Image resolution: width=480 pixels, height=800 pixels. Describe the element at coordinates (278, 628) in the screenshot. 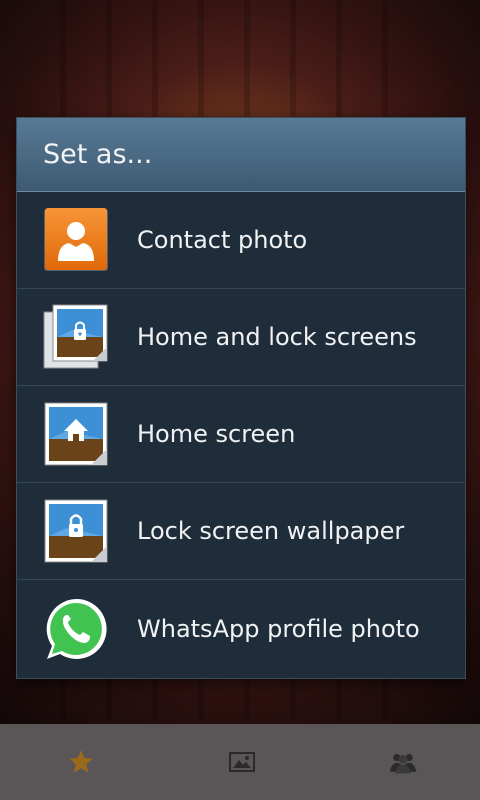

I see `option-label: WhatsApp profile photo` at that location.